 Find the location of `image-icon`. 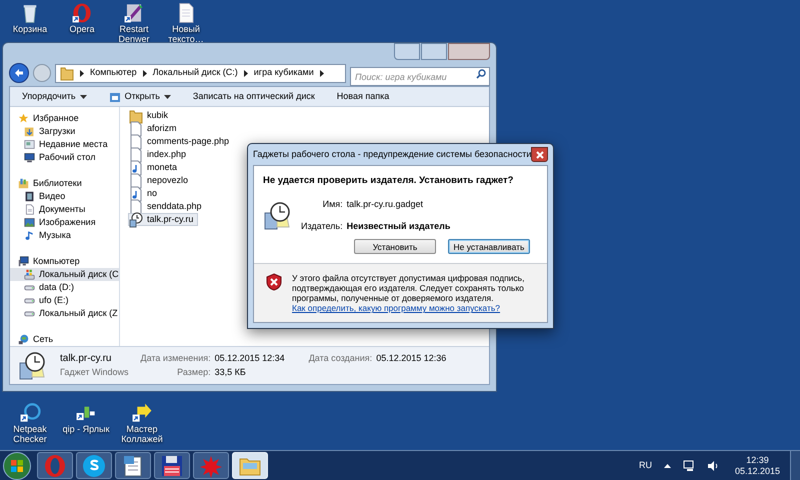

image-icon is located at coordinates (29, 222).